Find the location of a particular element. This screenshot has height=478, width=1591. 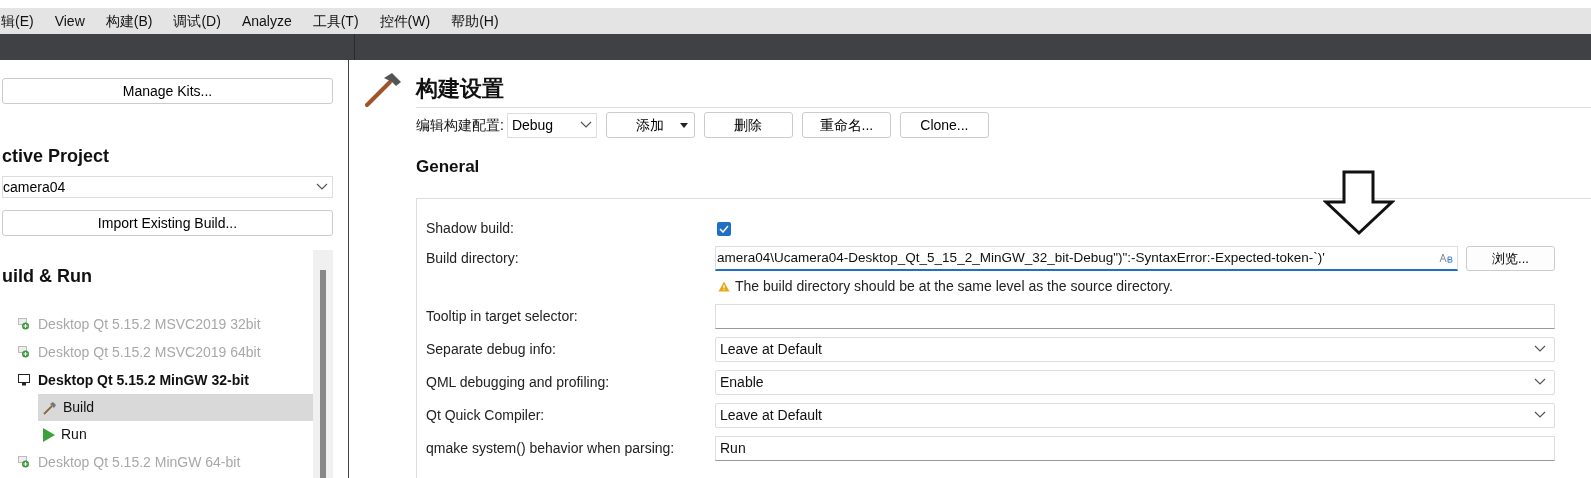

menu-item: 调试(D) is located at coordinates (197, 21).